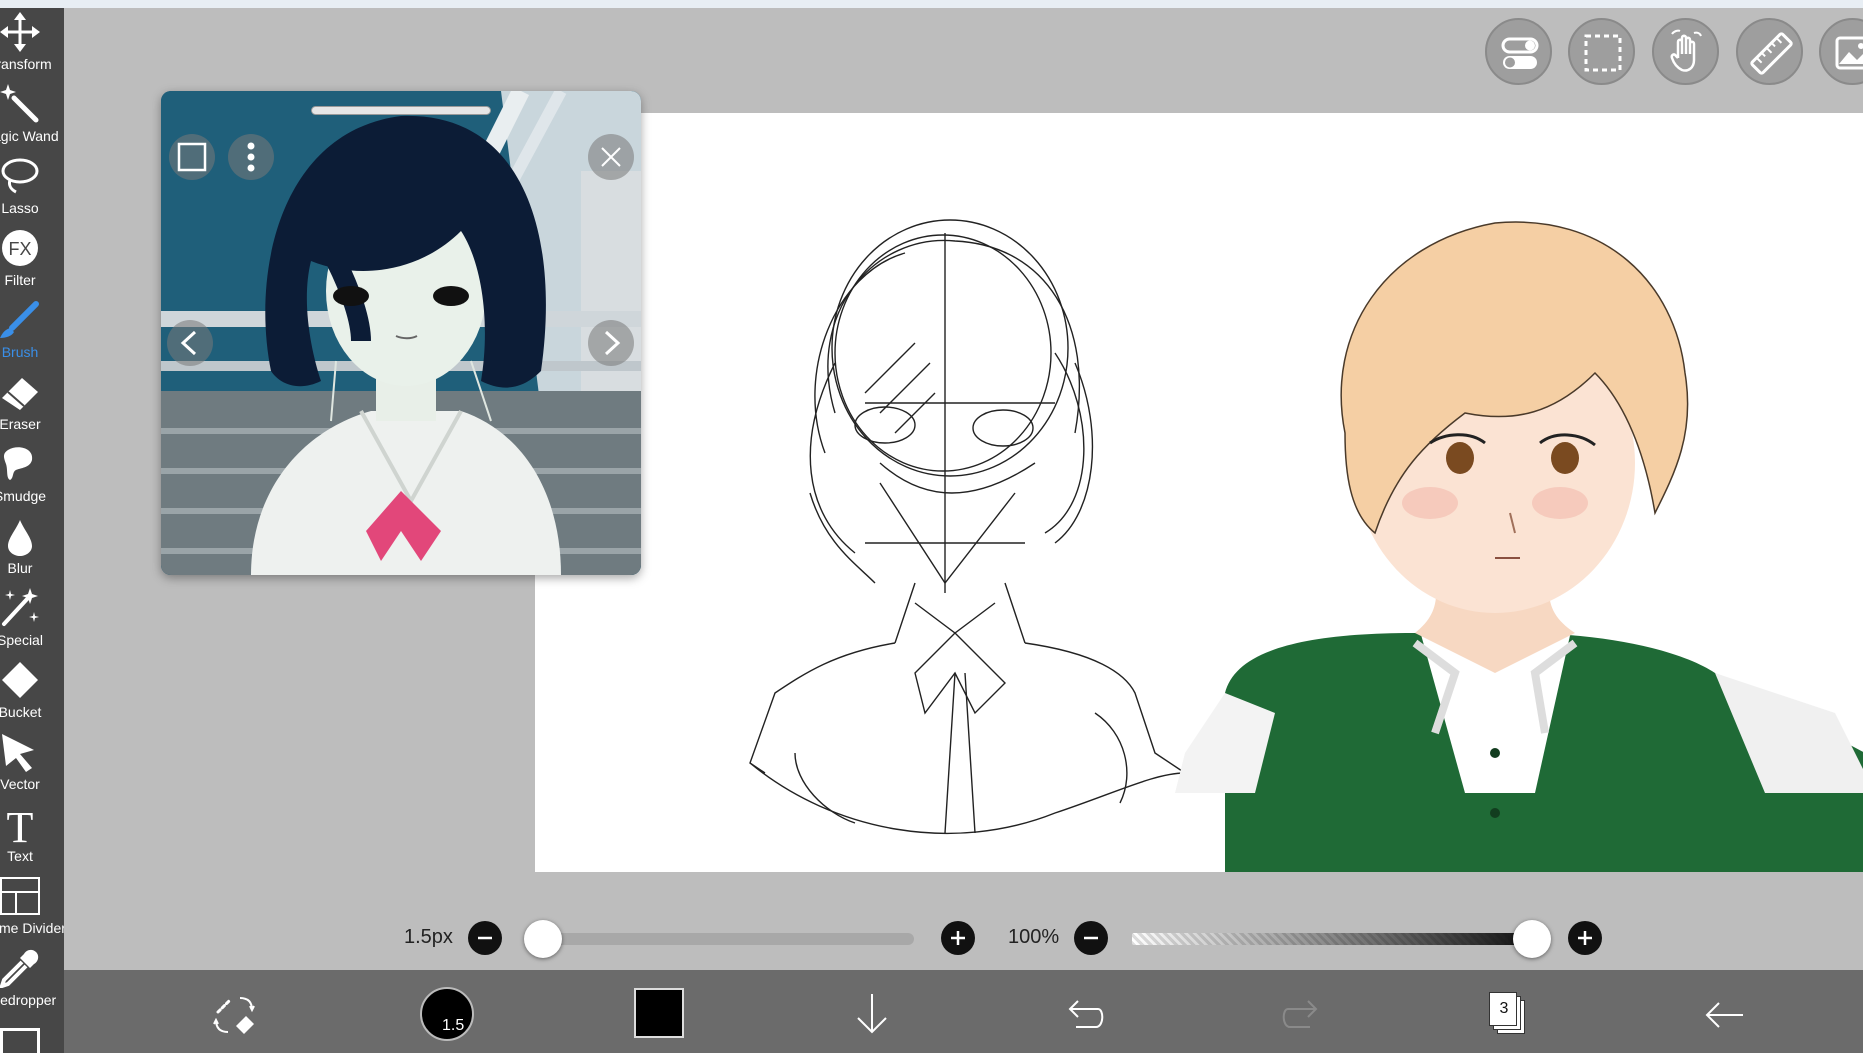 The width and height of the screenshot is (1863, 1053). I want to click on reference-window-drag-handle, so click(401, 110).